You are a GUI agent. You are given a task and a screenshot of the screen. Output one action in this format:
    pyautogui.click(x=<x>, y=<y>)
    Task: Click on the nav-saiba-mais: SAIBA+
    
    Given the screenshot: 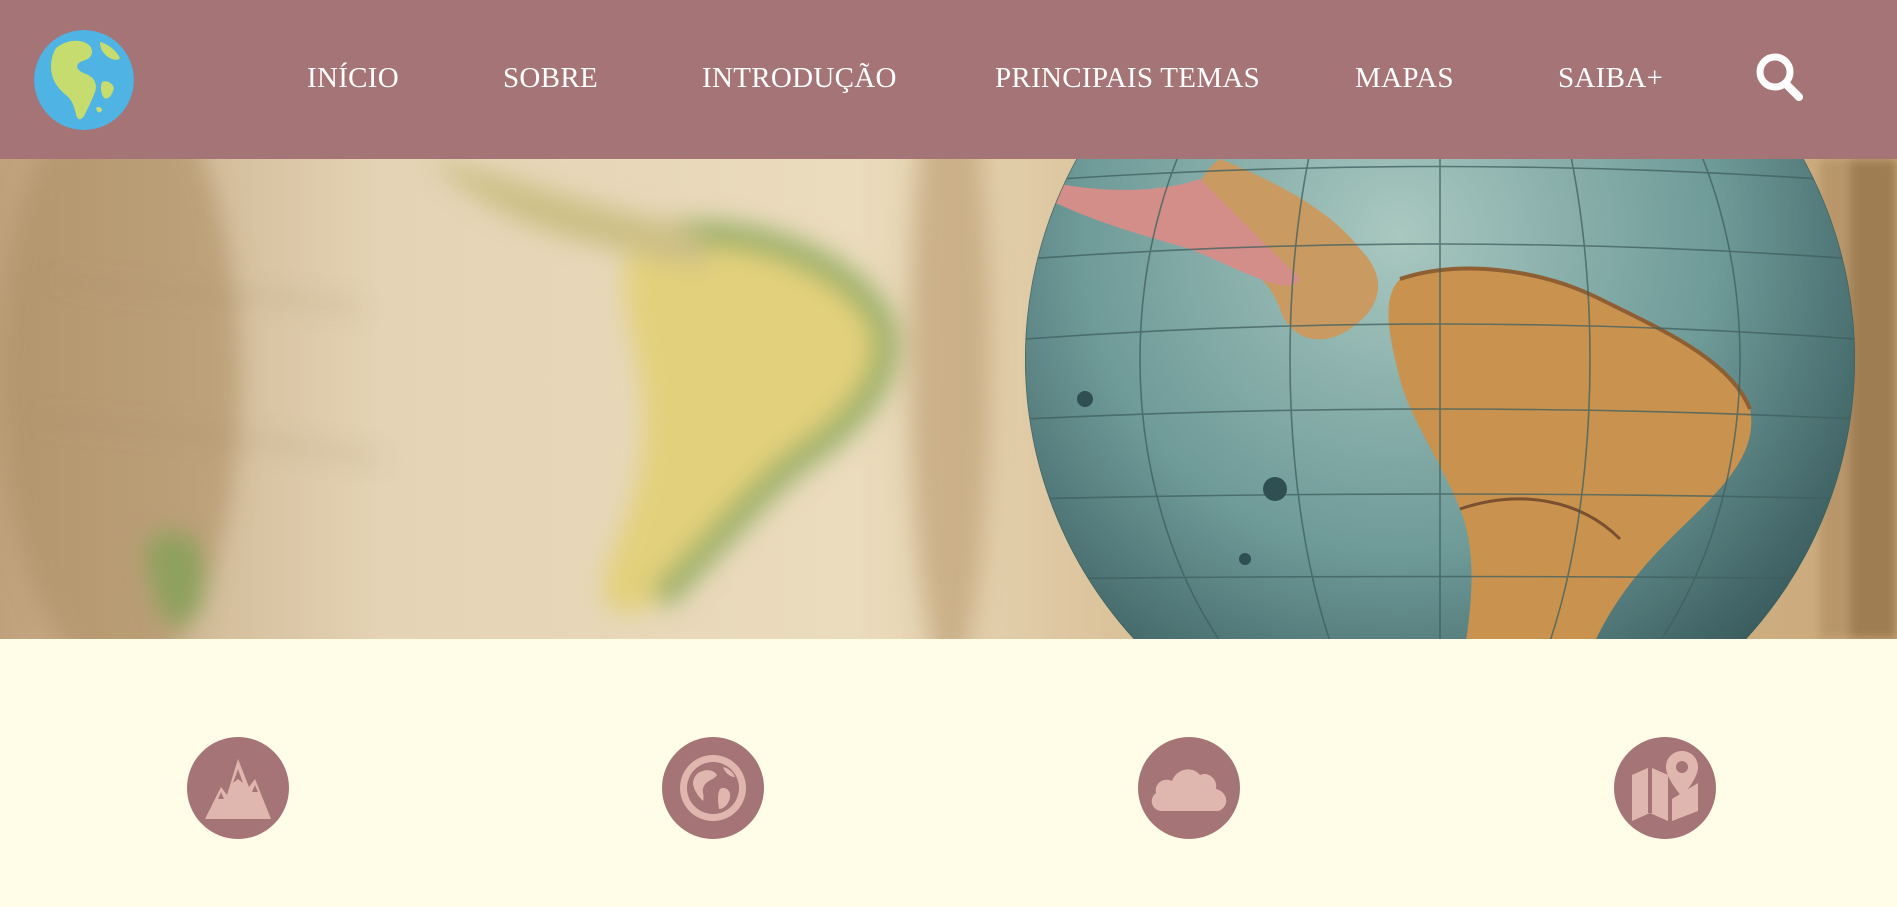 What is the action you would take?
    pyautogui.click(x=1610, y=78)
    